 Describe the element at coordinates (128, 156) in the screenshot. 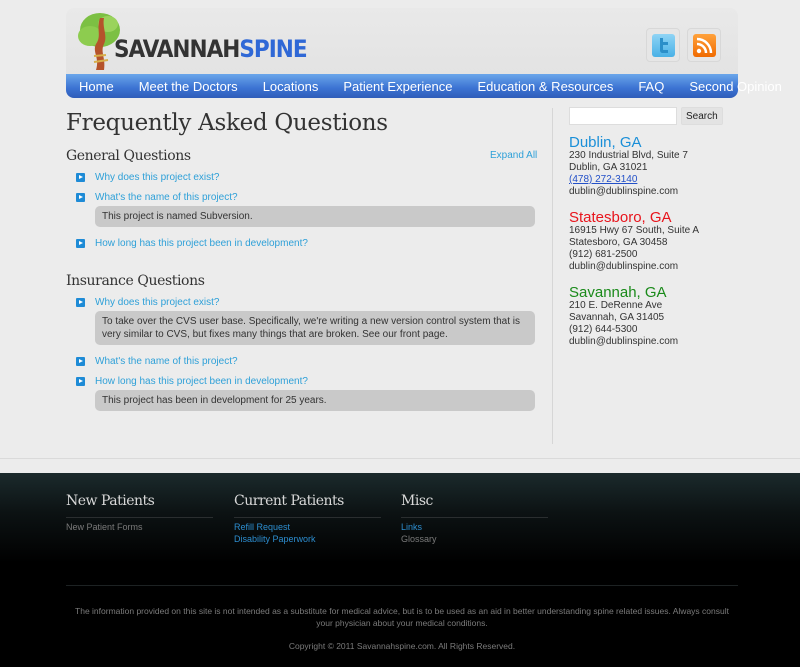

I see `section-title: General Questions` at that location.